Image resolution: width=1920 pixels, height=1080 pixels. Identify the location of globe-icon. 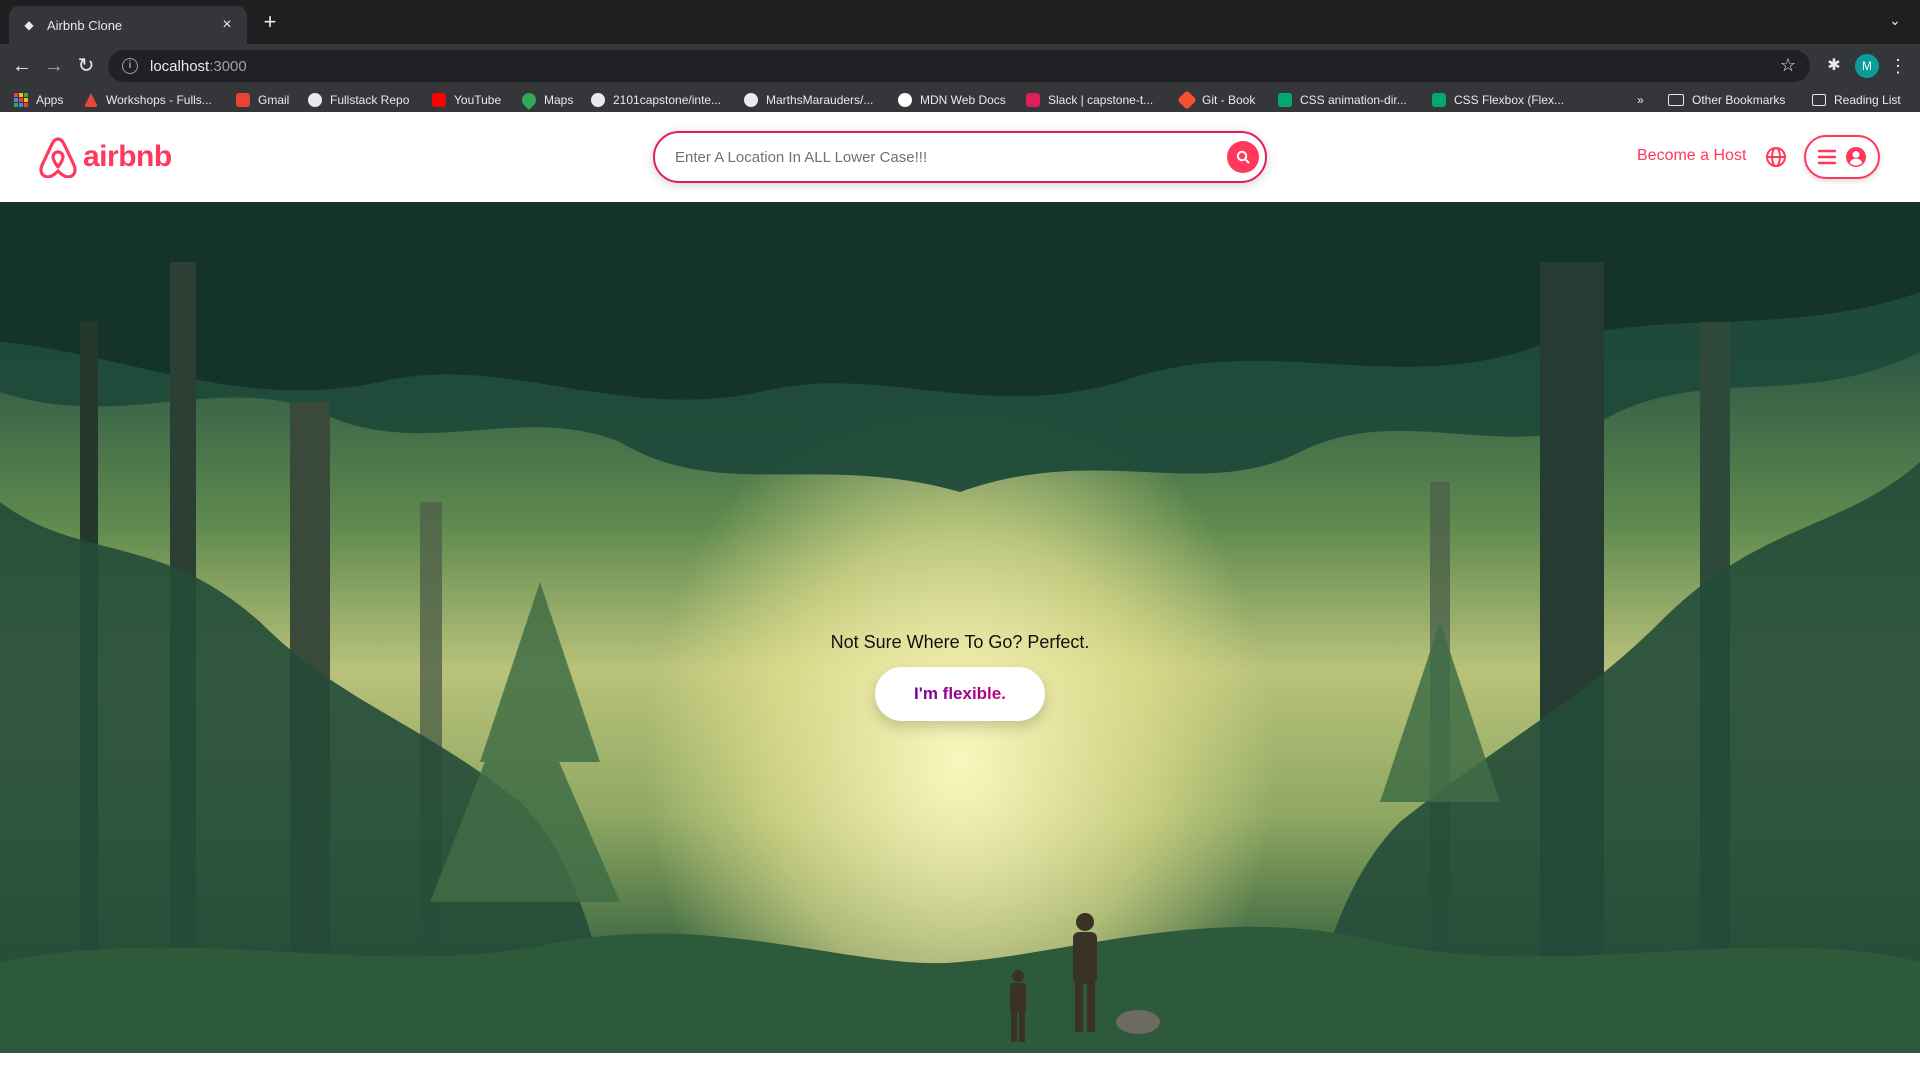
(1776, 157).